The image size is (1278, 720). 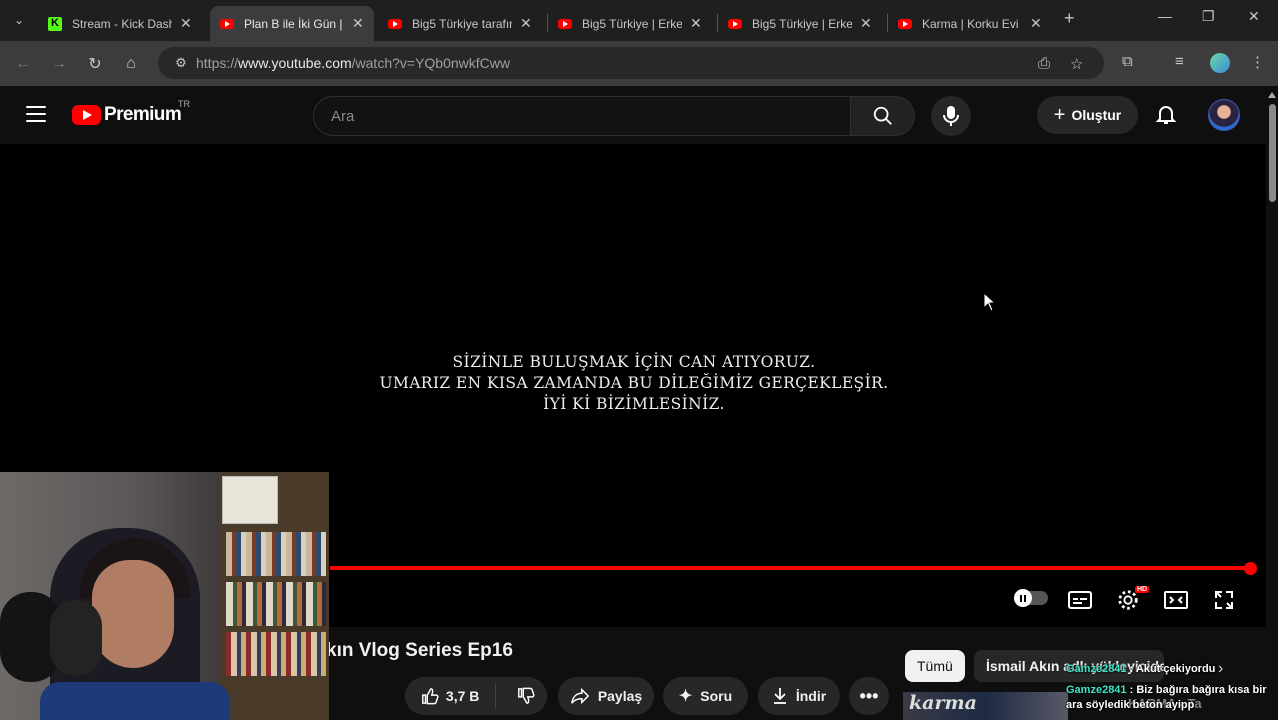 What do you see at coordinates (580, 696) in the screenshot?
I see `share-arrow-icon` at bounding box center [580, 696].